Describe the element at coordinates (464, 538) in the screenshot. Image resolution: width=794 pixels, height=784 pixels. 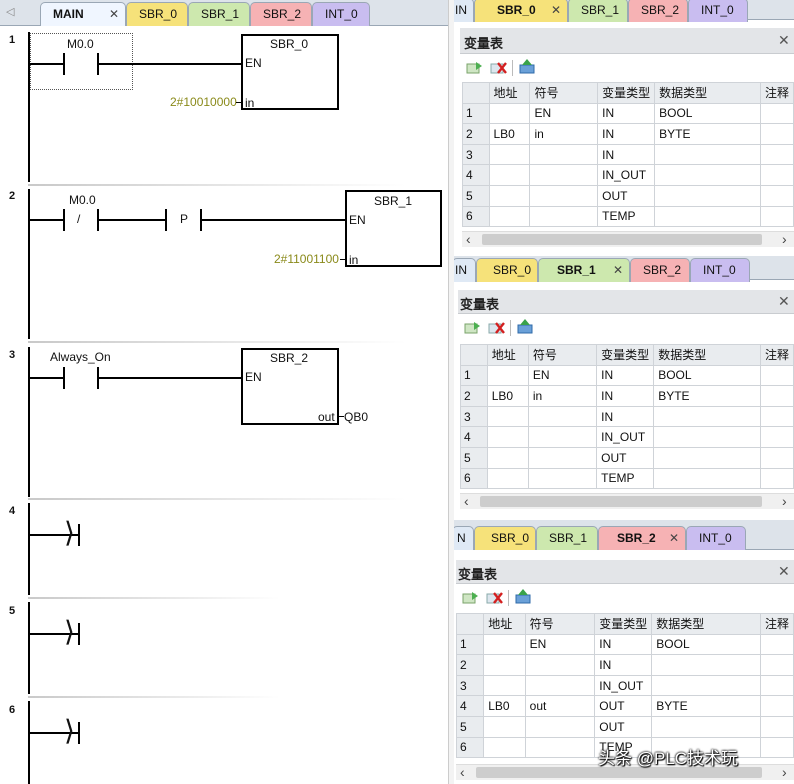
I see `tab-in: N` at that location.